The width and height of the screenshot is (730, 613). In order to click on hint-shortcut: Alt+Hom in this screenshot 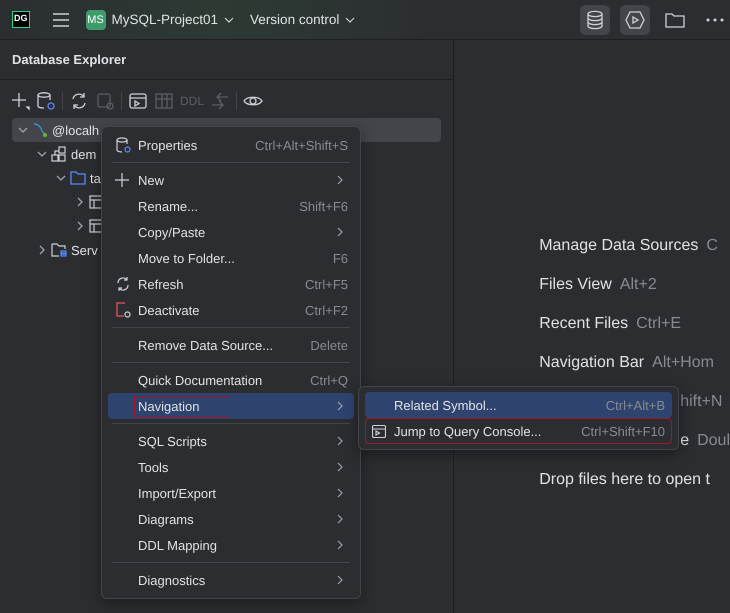, I will do `click(683, 363)`.